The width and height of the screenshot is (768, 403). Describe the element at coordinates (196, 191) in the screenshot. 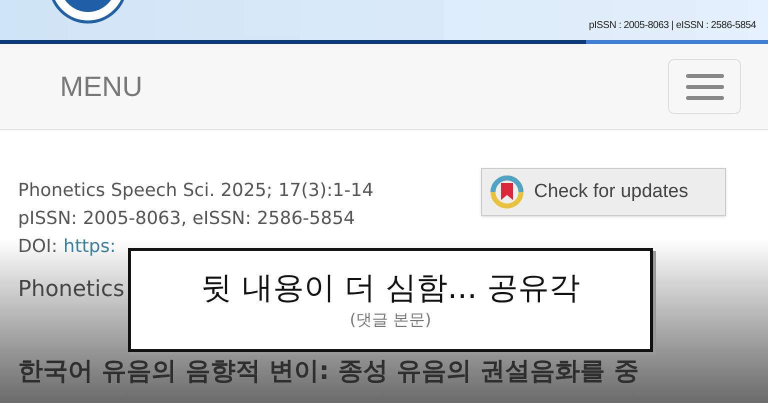

I see `citation-text: Phonetics Speech Sci. 2025; 17(3):1-14` at that location.